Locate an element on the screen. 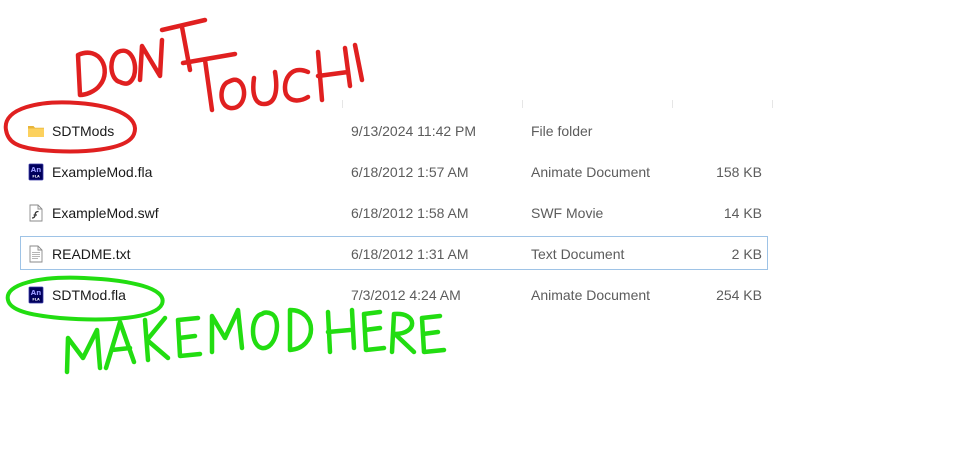  file-type: Text Document is located at coordinates (578, 254).